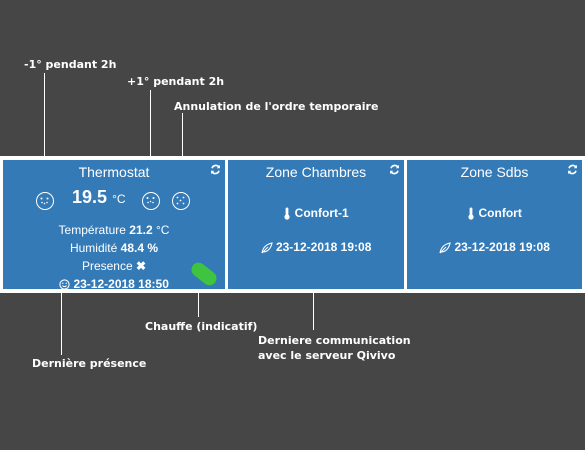 Image resolution: width=585 pixels, height=450 pixels. I want to click on last-presence-date: 23-12-2018 18:50, so click(121, 284).